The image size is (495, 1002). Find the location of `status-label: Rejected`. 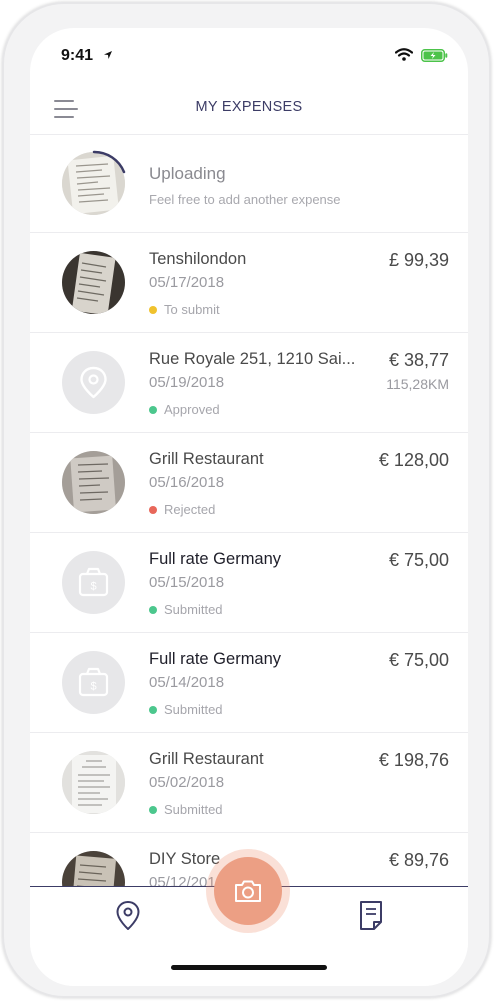

status-label: Rejected is located at coordinates (190, 509).